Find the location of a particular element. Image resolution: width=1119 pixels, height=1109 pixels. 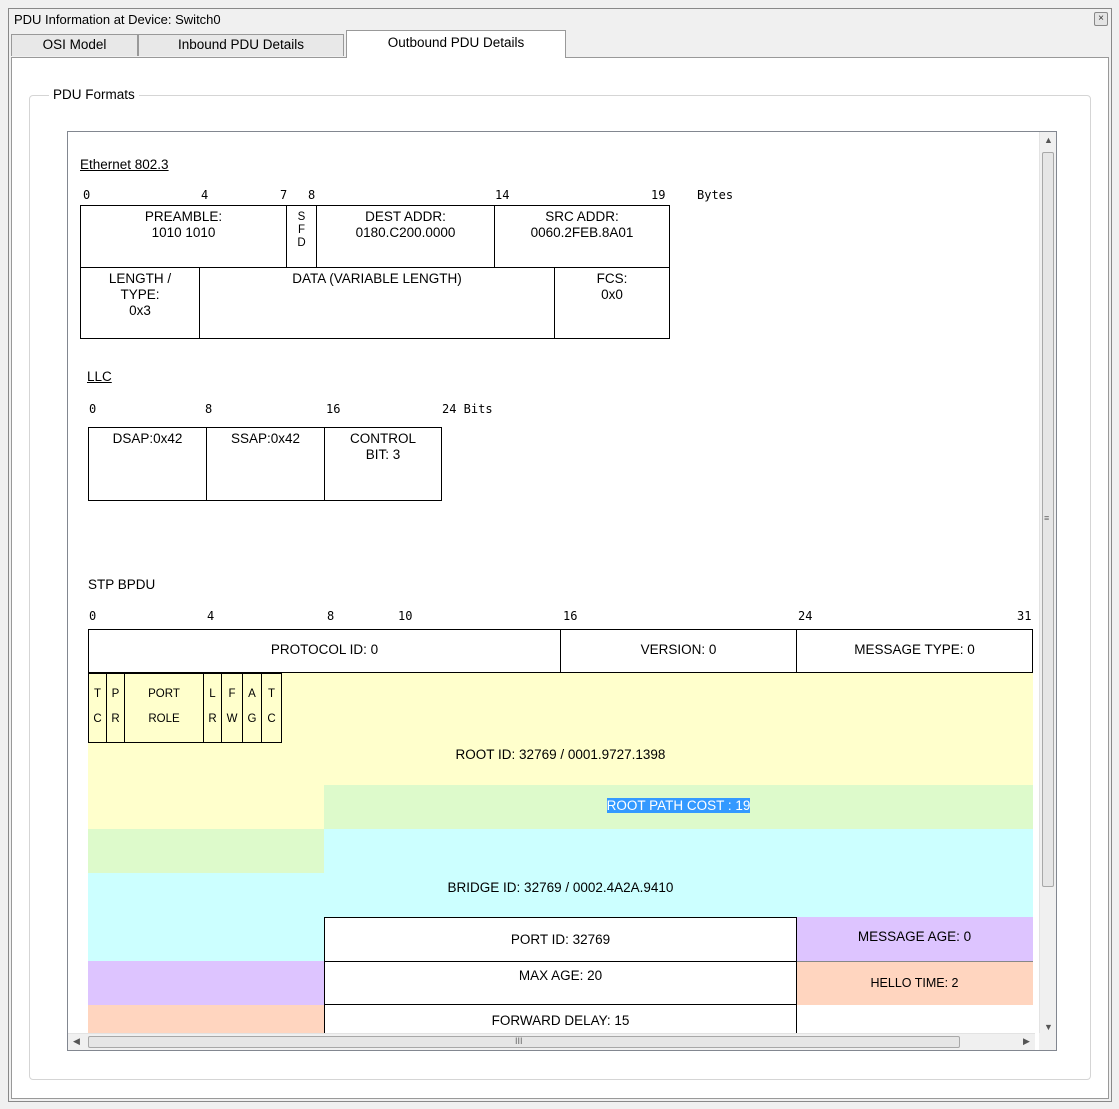

message-age-band-tail is located at coordinates (206, 983).